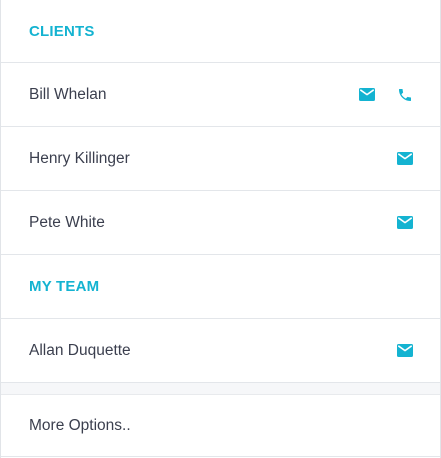 The height and width of the screenshot is (458, 441). Describe the element at coordinates (220, 426) in the screenshot. I see `more-options-button: More Options..` at that location.